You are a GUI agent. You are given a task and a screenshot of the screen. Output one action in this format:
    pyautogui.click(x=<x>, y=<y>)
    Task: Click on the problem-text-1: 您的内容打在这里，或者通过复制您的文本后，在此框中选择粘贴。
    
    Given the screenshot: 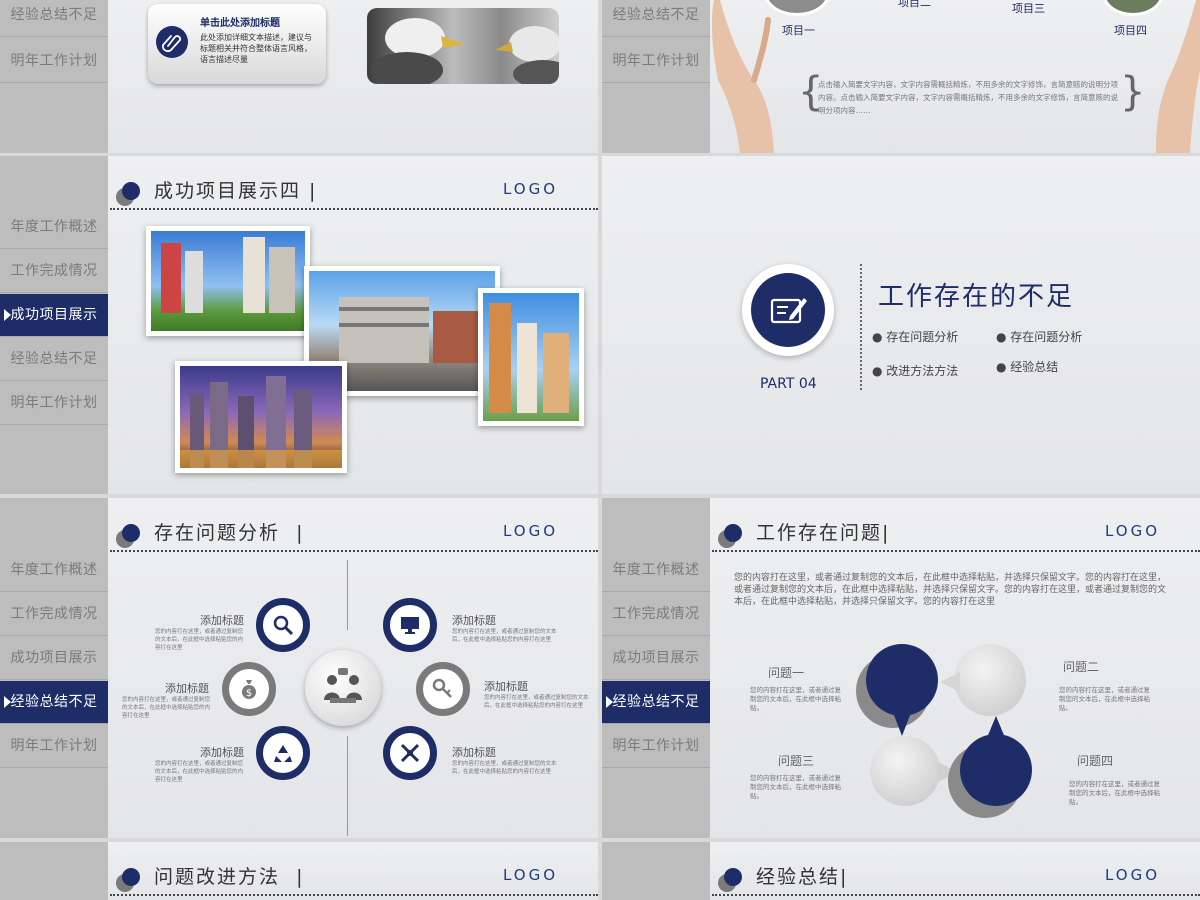 What is the action you would take?
    pyautogui.click(x=795, y=699)
    